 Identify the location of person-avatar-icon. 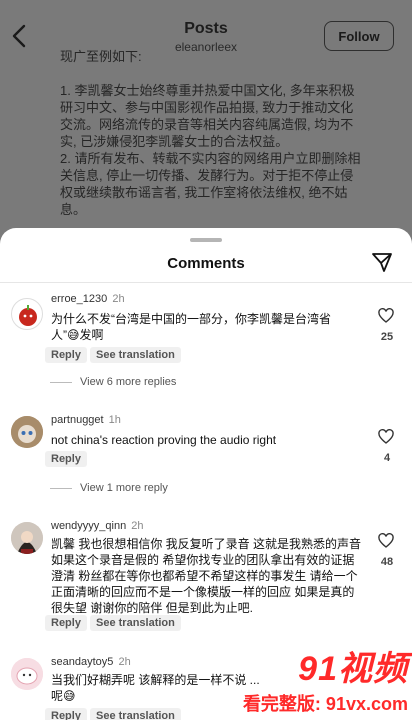
(27, 538).